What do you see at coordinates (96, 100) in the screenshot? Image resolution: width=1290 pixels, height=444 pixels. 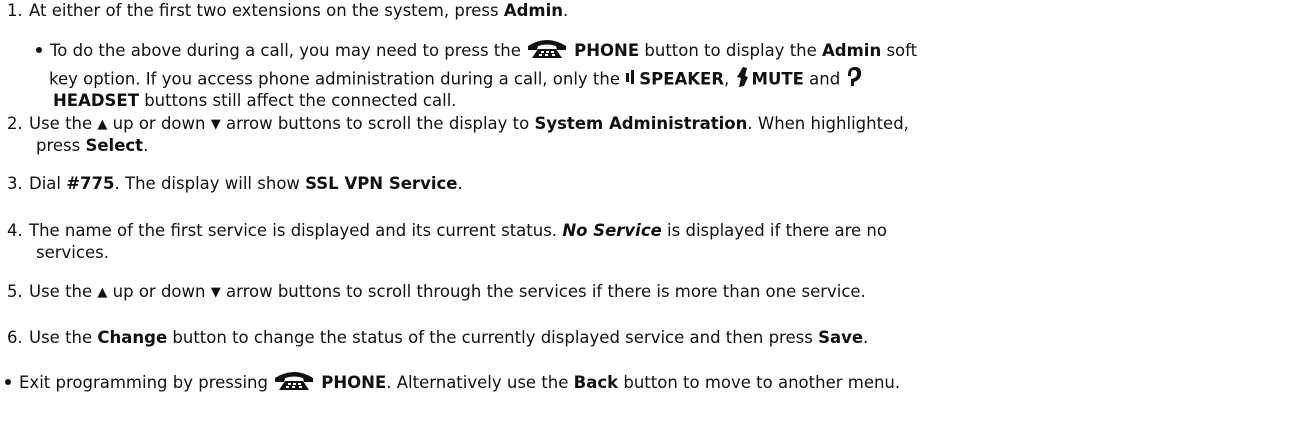 I see `headset-keyword: HEADSET` at bounding box center [96, 100].